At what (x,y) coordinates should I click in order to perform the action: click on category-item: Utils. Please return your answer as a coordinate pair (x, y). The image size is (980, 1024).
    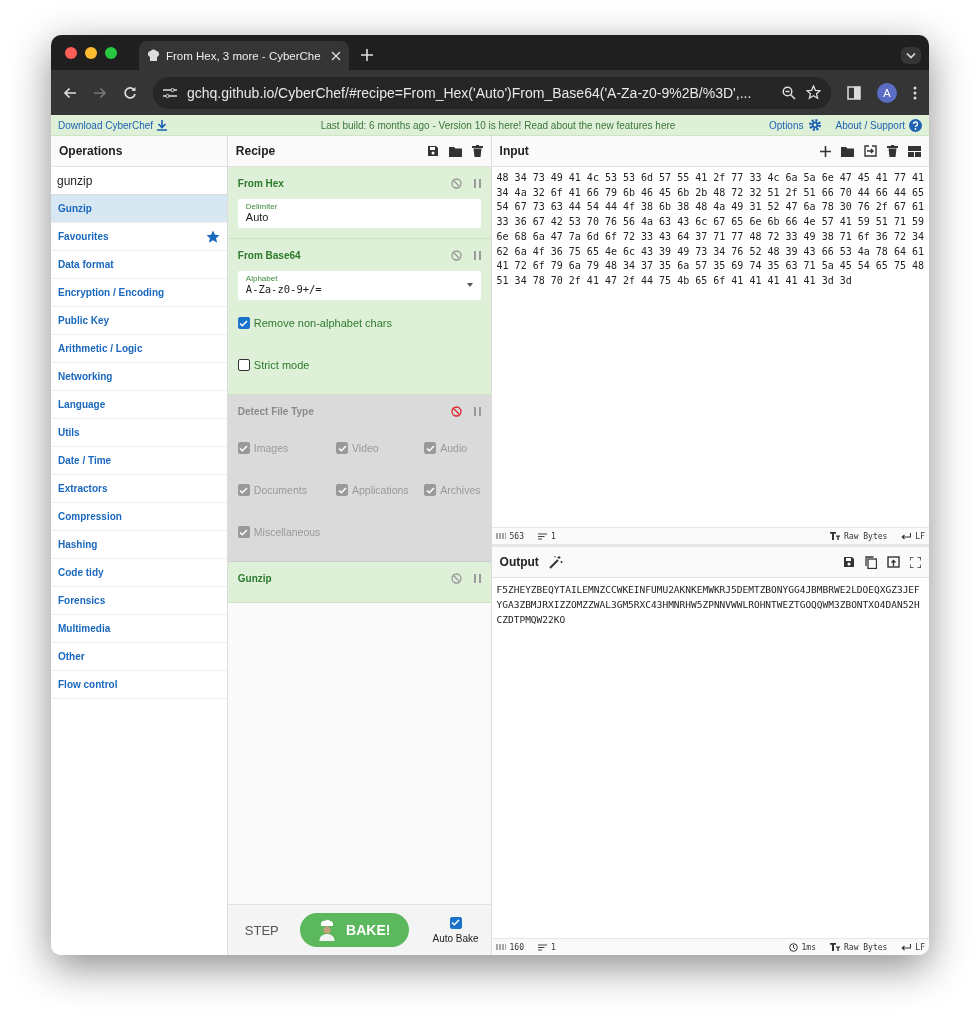
    Looking at the image, I should click on (139, 433).